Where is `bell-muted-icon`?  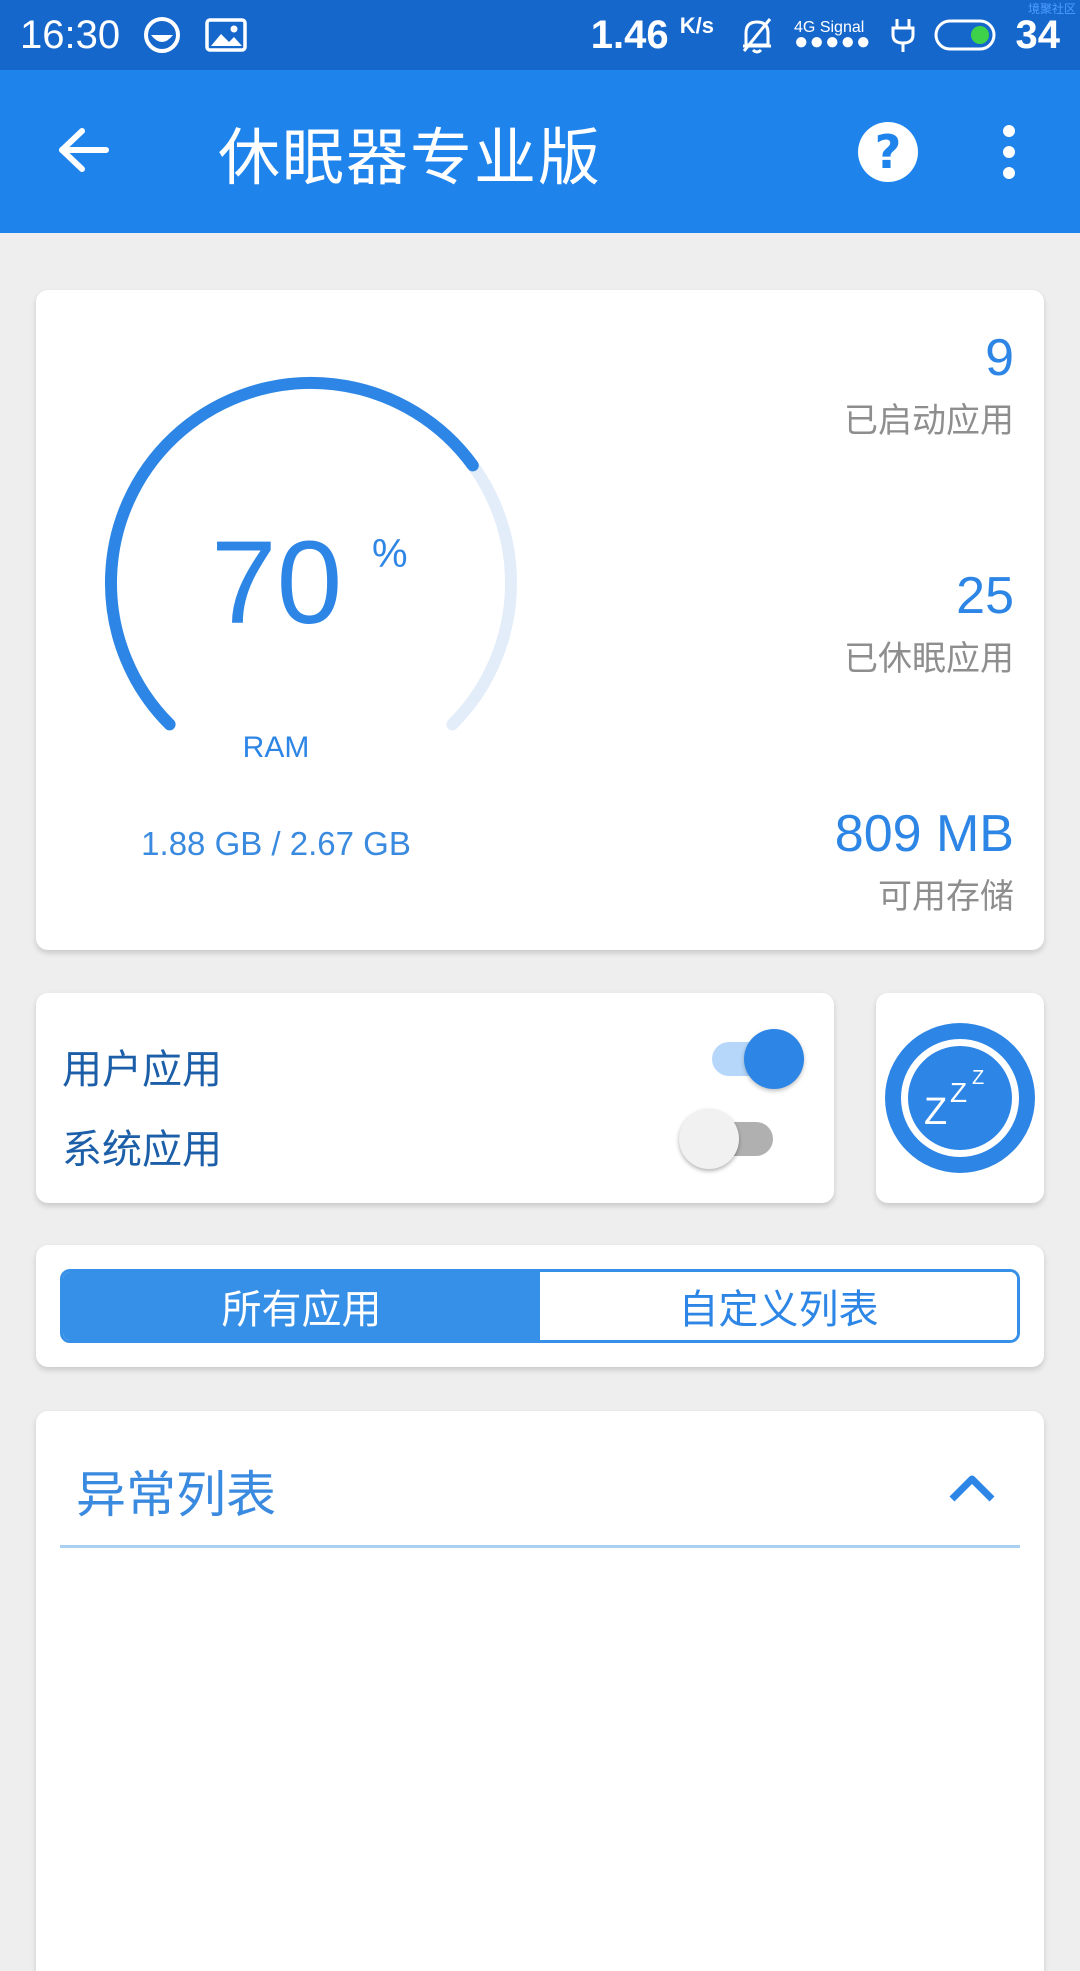
bell-muted-icon is located at coordinates (757, 35).